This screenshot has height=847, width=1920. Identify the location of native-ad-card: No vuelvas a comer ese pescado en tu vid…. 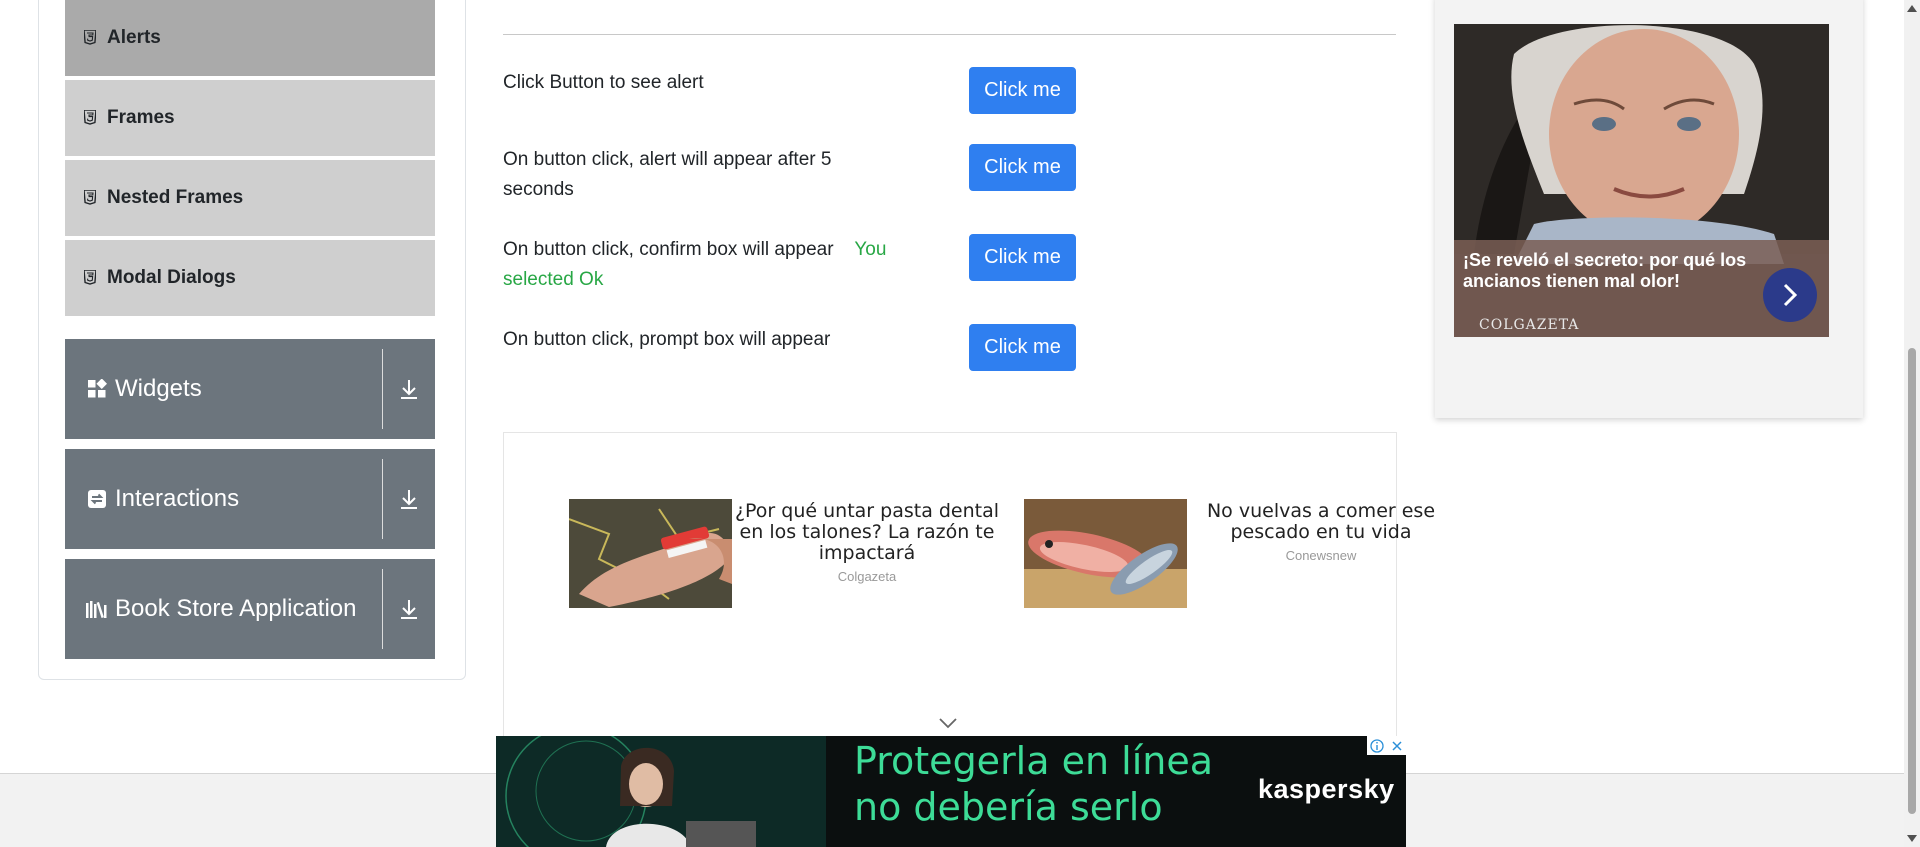
(1235, 554).